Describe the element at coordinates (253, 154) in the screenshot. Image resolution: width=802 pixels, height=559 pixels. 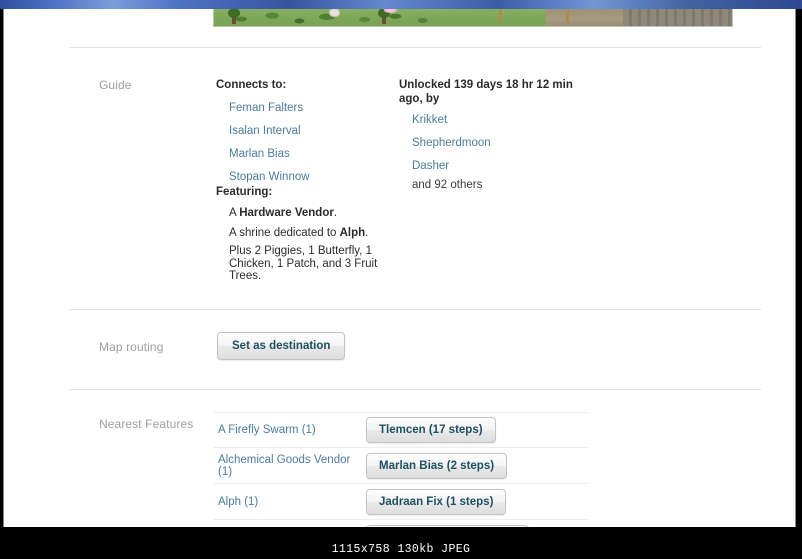
I see `connects-link-marlan-bias: Marlan Bias` at that location.